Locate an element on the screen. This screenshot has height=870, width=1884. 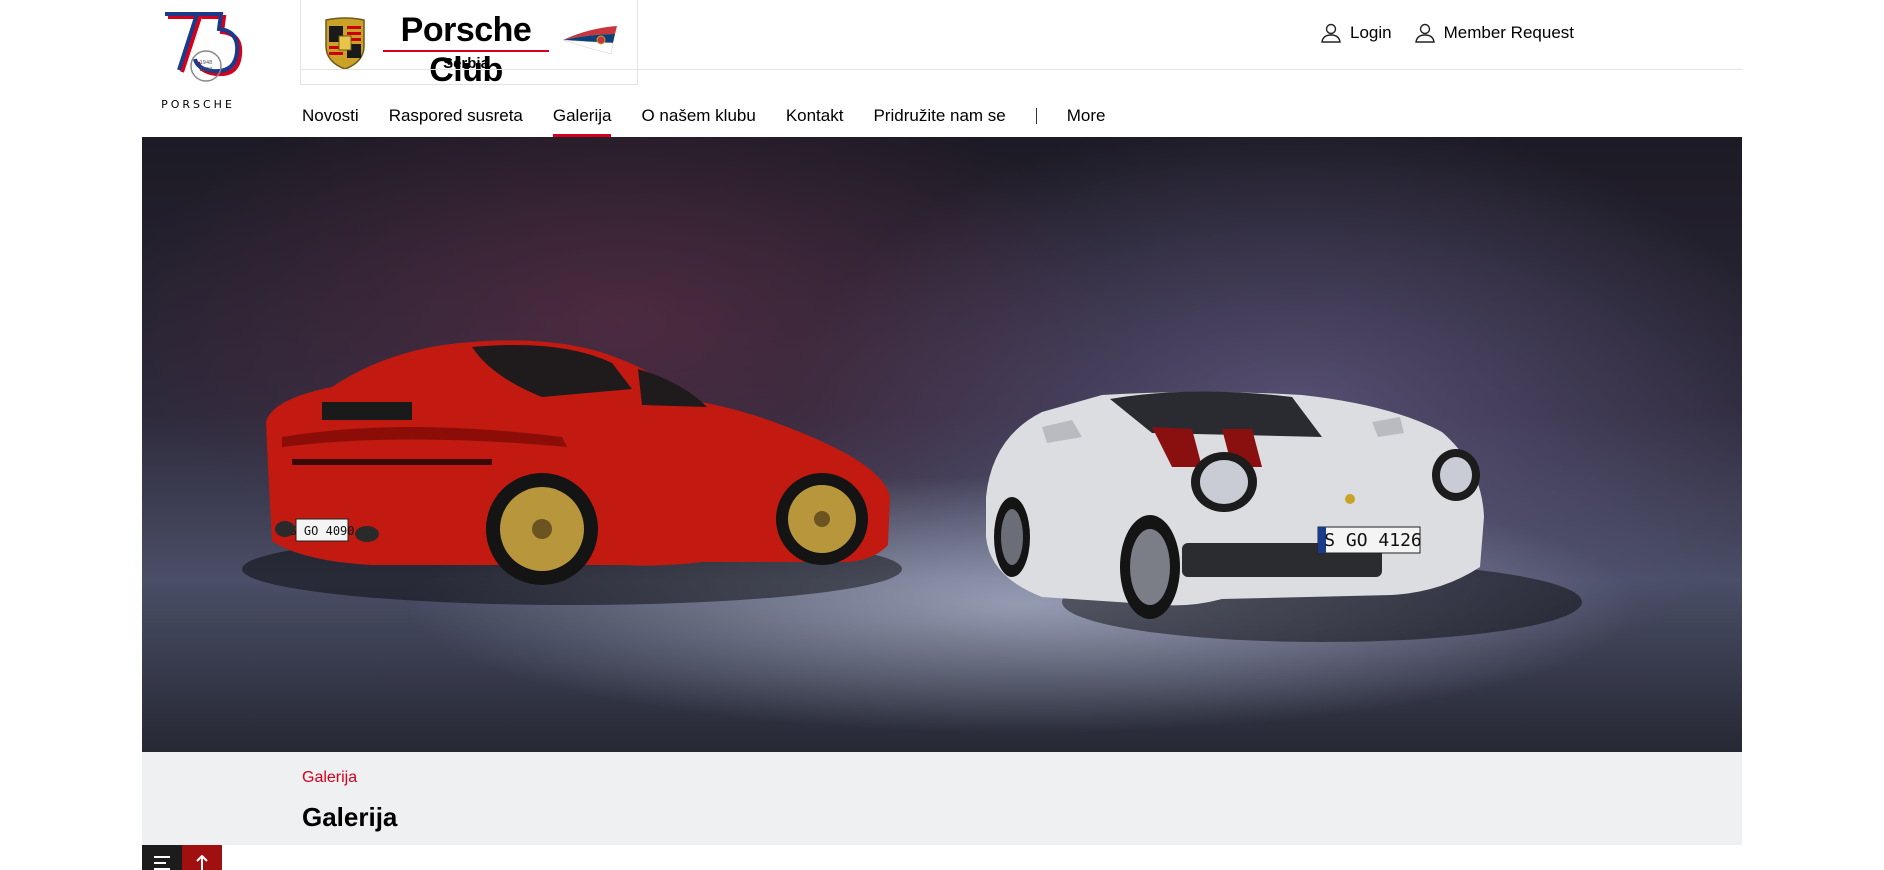
top-actions: Login Member Request is located at coordinates (1447, 33).